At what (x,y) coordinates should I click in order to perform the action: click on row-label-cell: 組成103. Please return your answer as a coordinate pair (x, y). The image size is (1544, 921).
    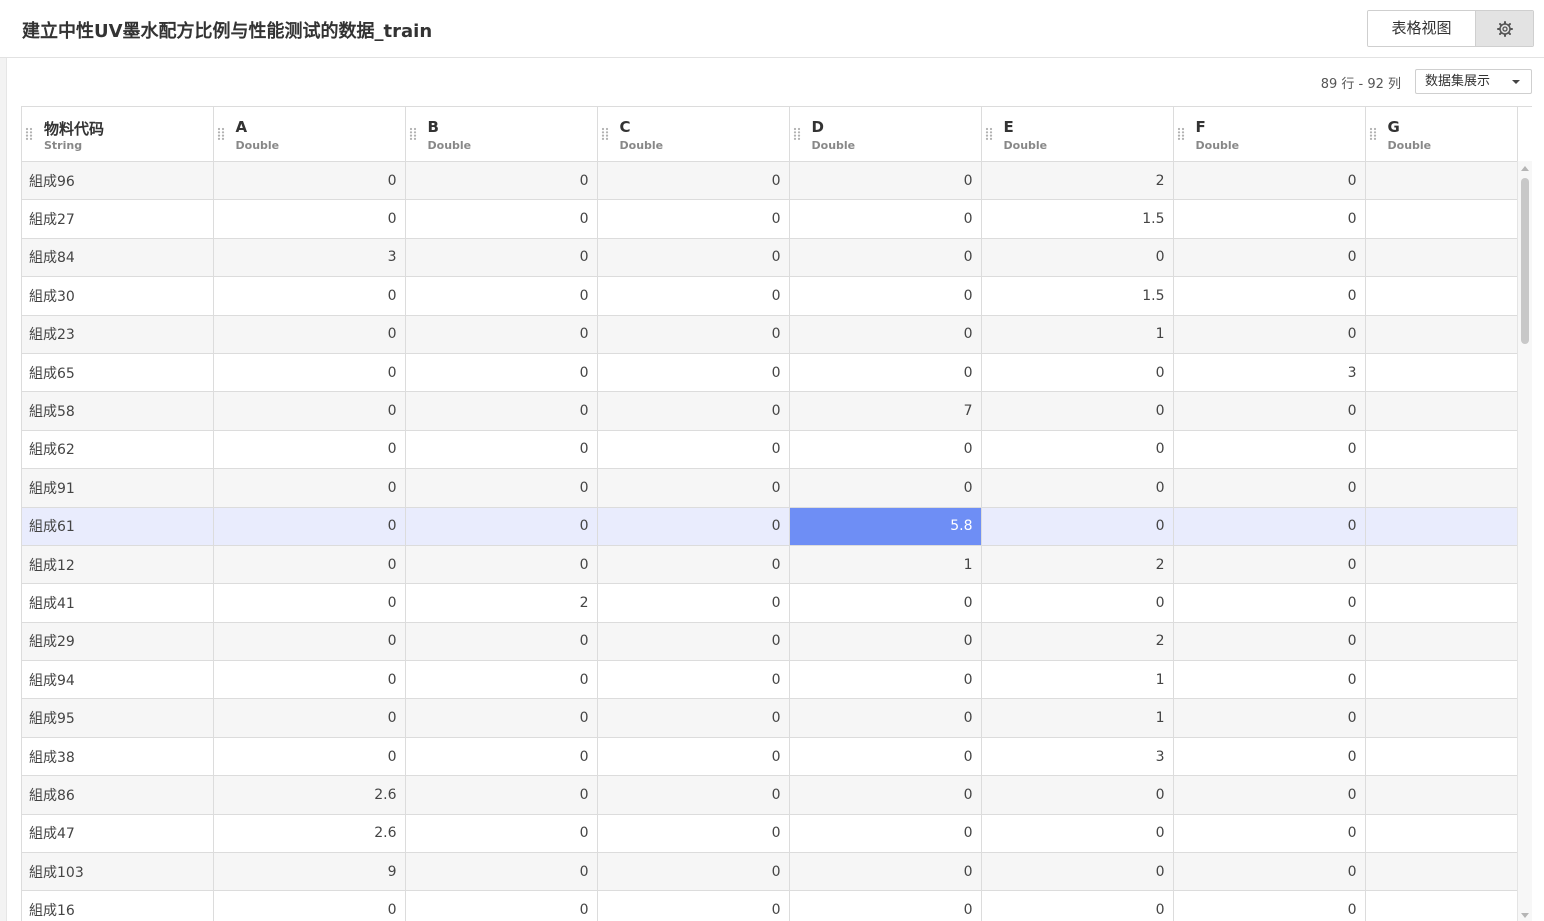
    Looking at the image, I should click on (118, 872).